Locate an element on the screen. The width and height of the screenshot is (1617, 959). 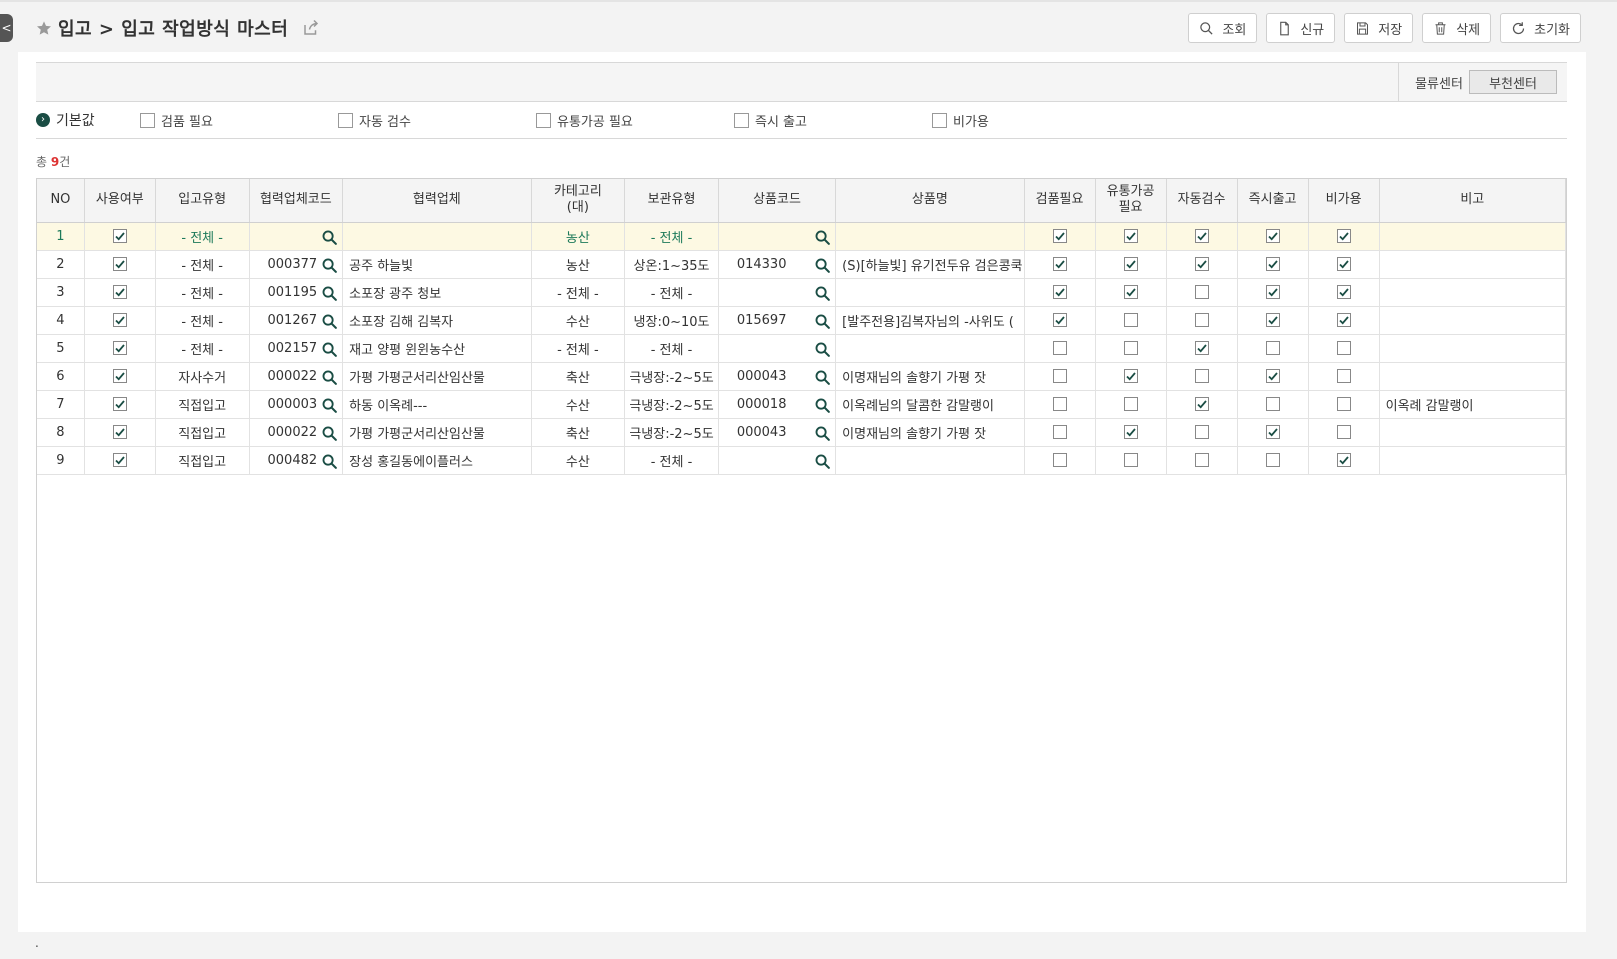
category-cell: 농산 is located at coordinates (578, 236).